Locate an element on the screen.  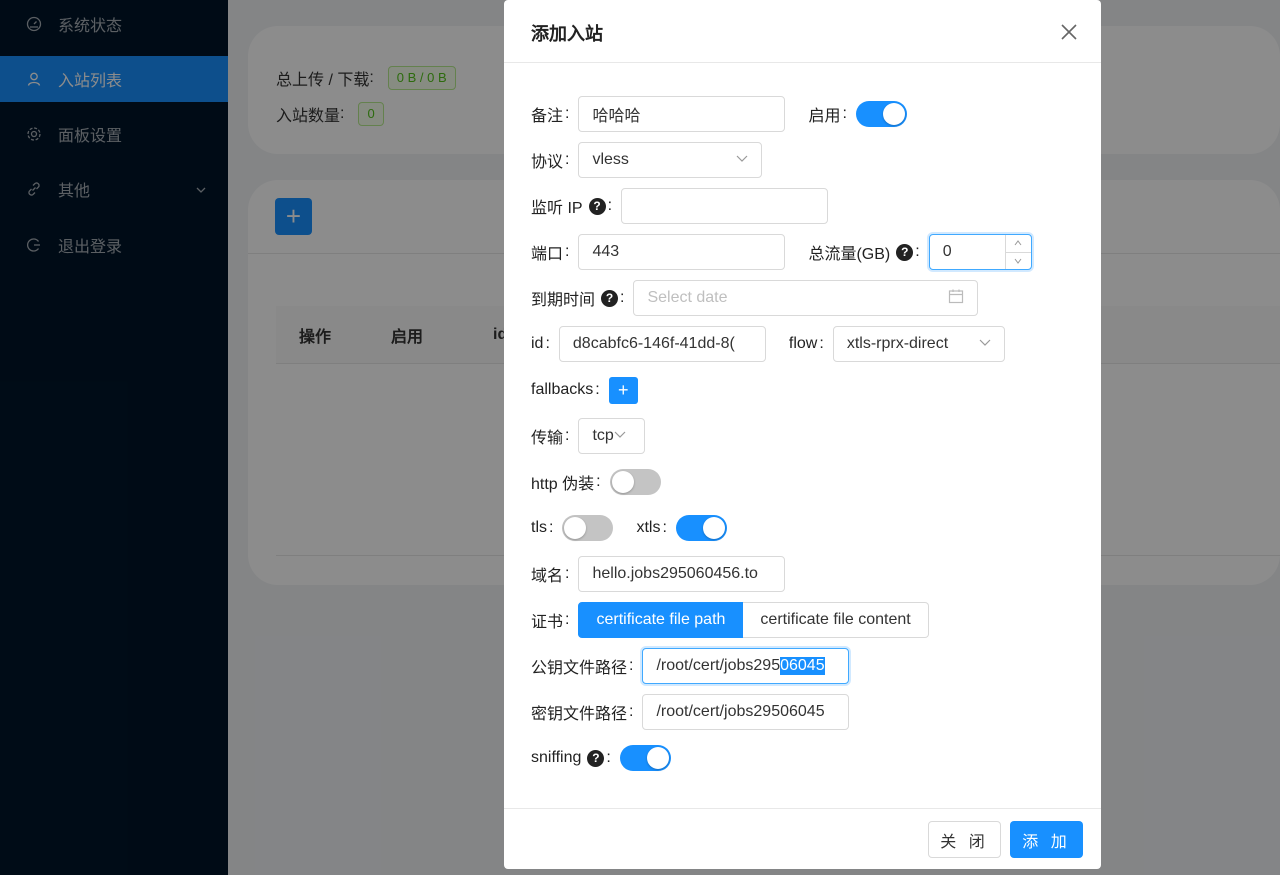
tls-switch is located at coordinates (588, 528).